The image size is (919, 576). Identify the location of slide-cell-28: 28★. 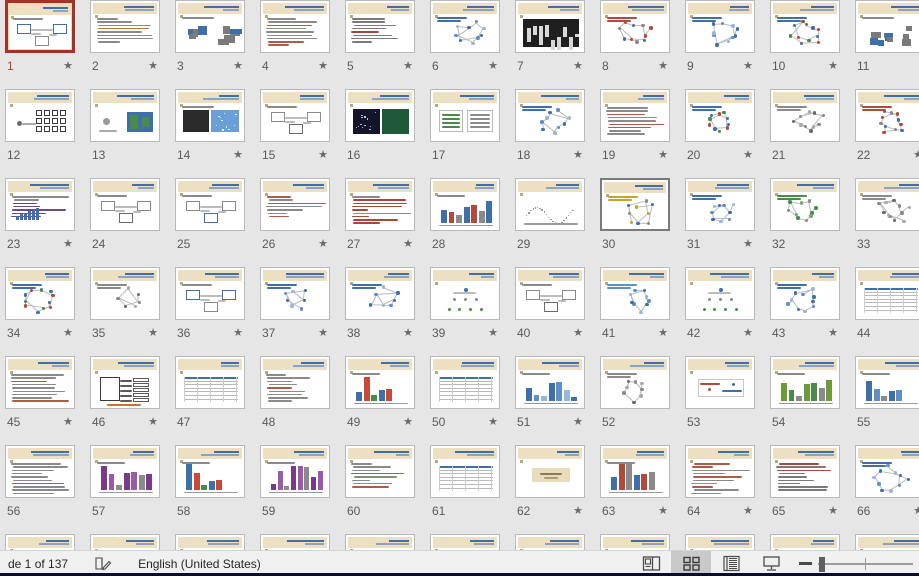
(472, 222).